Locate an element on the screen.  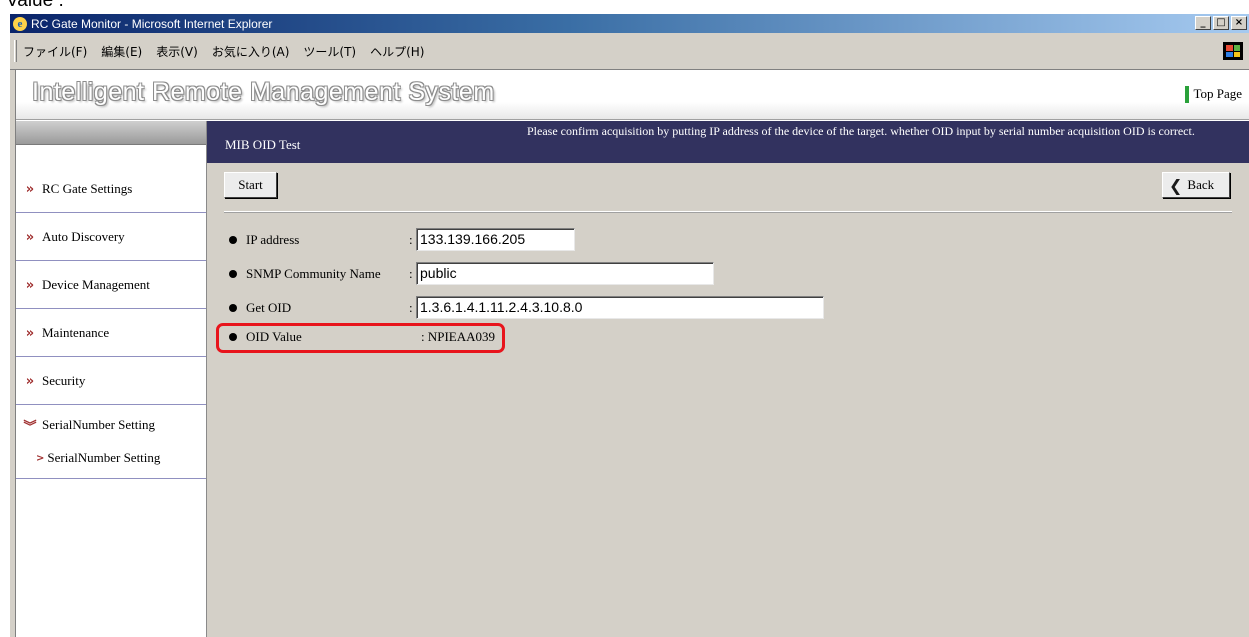
toolbar-grip is located at coordinates (15, 51).